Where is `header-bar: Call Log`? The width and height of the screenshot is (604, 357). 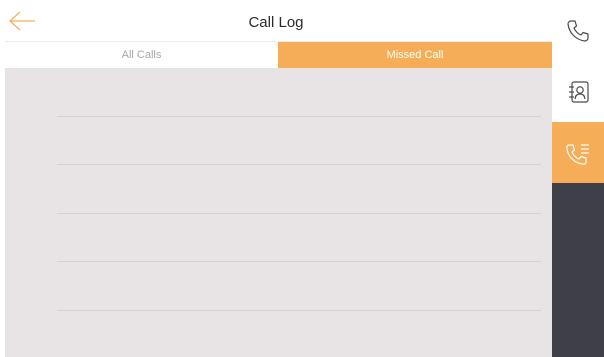 header-bar: Call Log is located at coordinates (276, 20).